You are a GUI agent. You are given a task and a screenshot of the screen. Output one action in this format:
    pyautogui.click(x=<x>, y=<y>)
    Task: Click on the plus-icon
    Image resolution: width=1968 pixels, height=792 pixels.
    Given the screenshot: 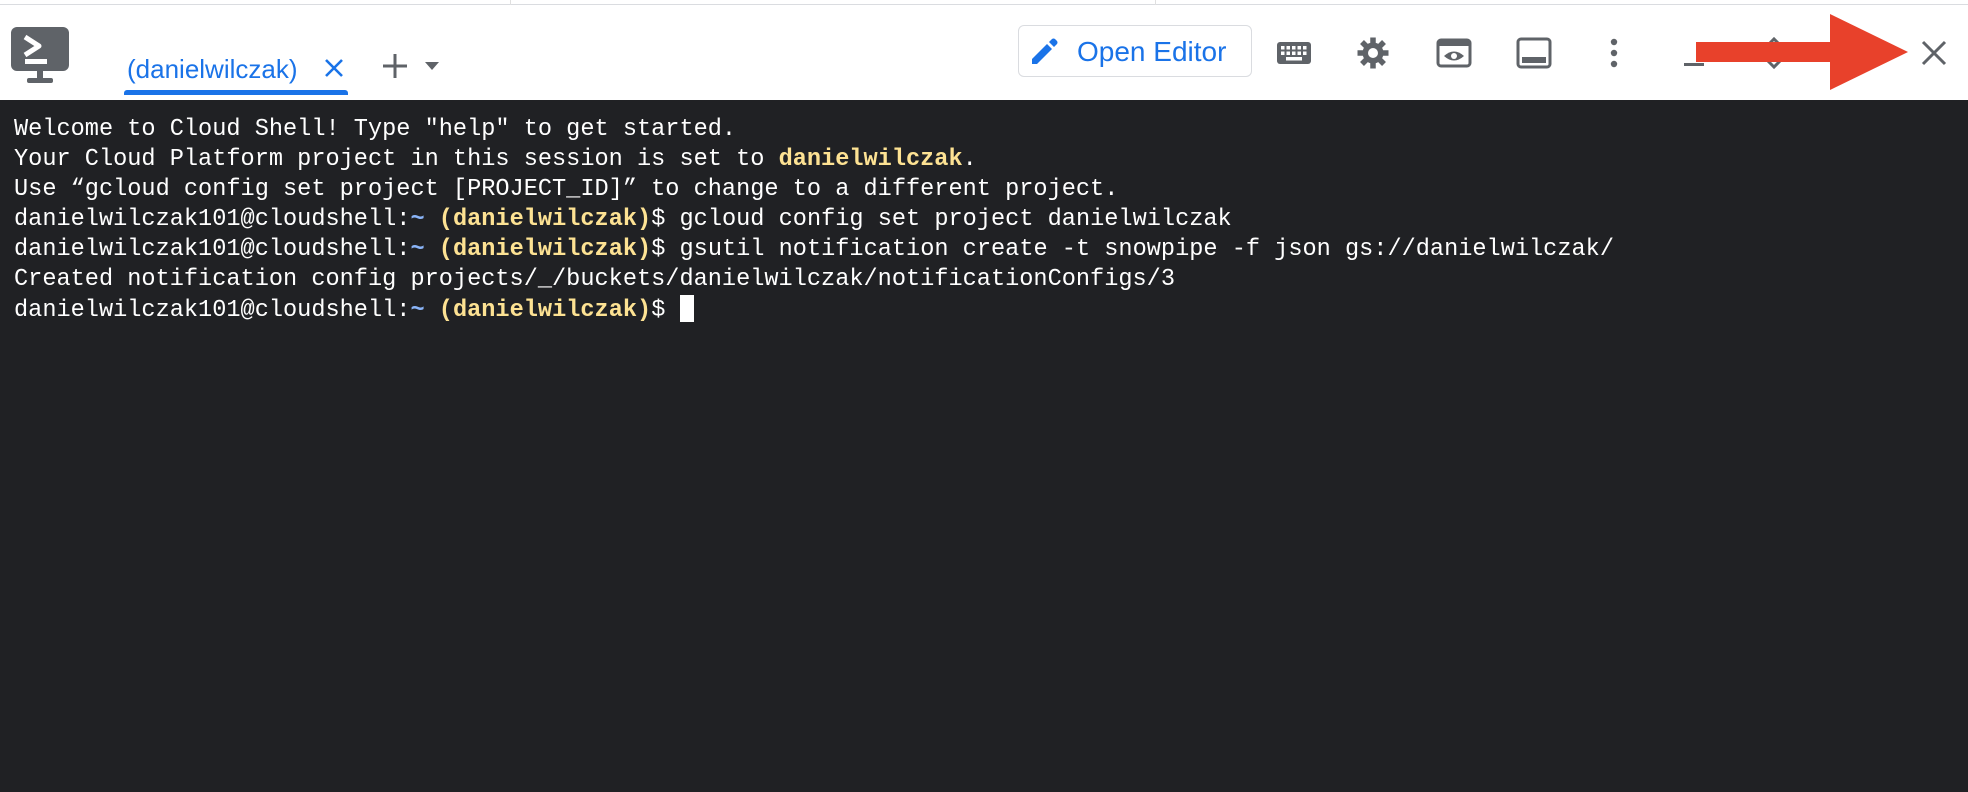 What is the action you would take?
    pyautogui.click(x=395, y=66)
    